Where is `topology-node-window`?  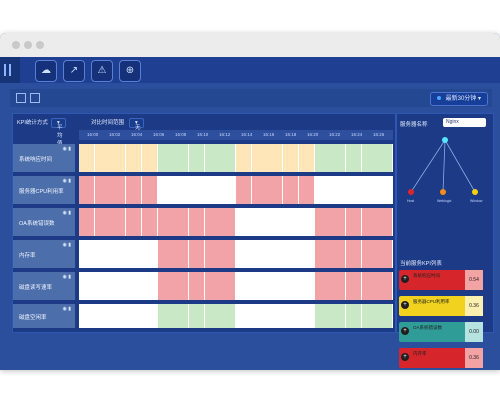
topology-node-window is located at coordinates (475, 192).